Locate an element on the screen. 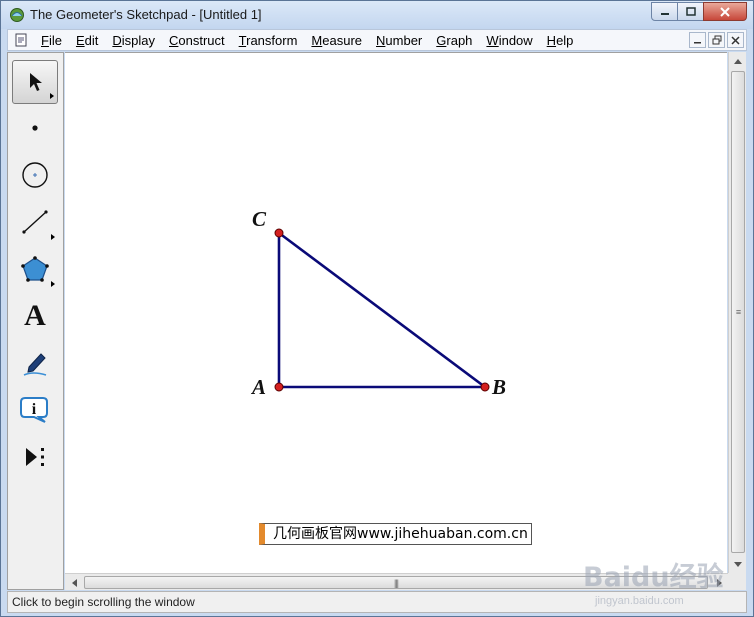 Image resolution: width=754 pixels, height=617 pixels. horizontal-scrollbar: ||| is located at coordinates (396, 581).